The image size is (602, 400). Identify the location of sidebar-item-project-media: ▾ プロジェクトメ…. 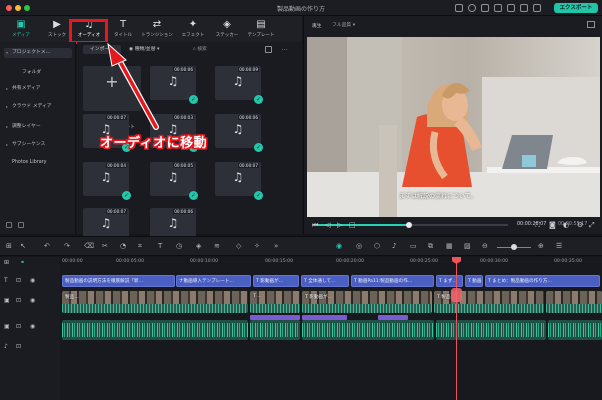
(38, 53).